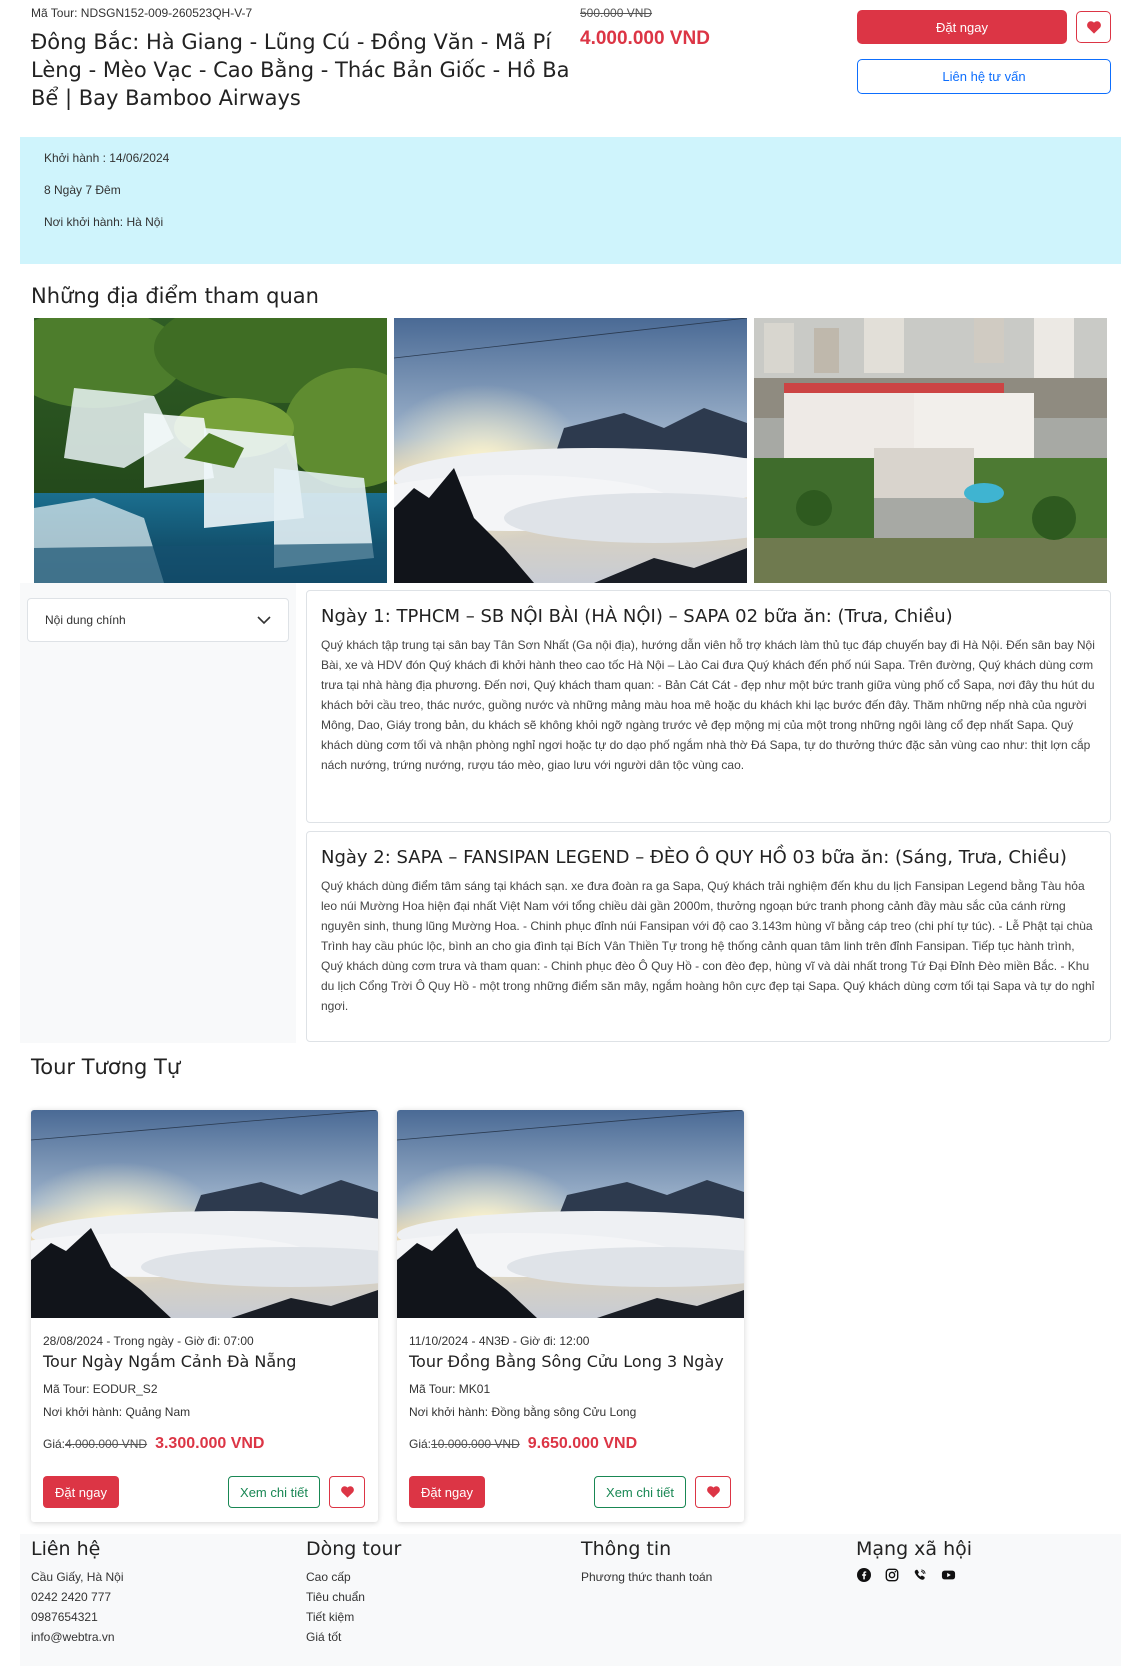  I want to click on chevron-down-icon, so click(264, 619).